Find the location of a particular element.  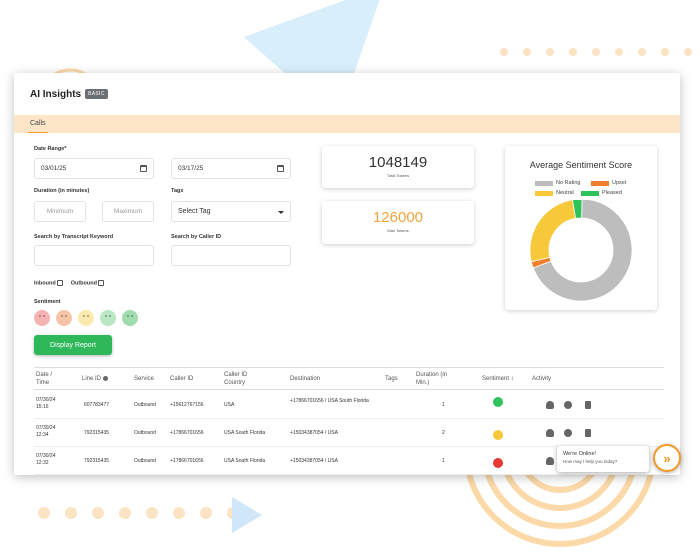

col-sentiment-label: Sentiment is located at coordinates (496, 379).